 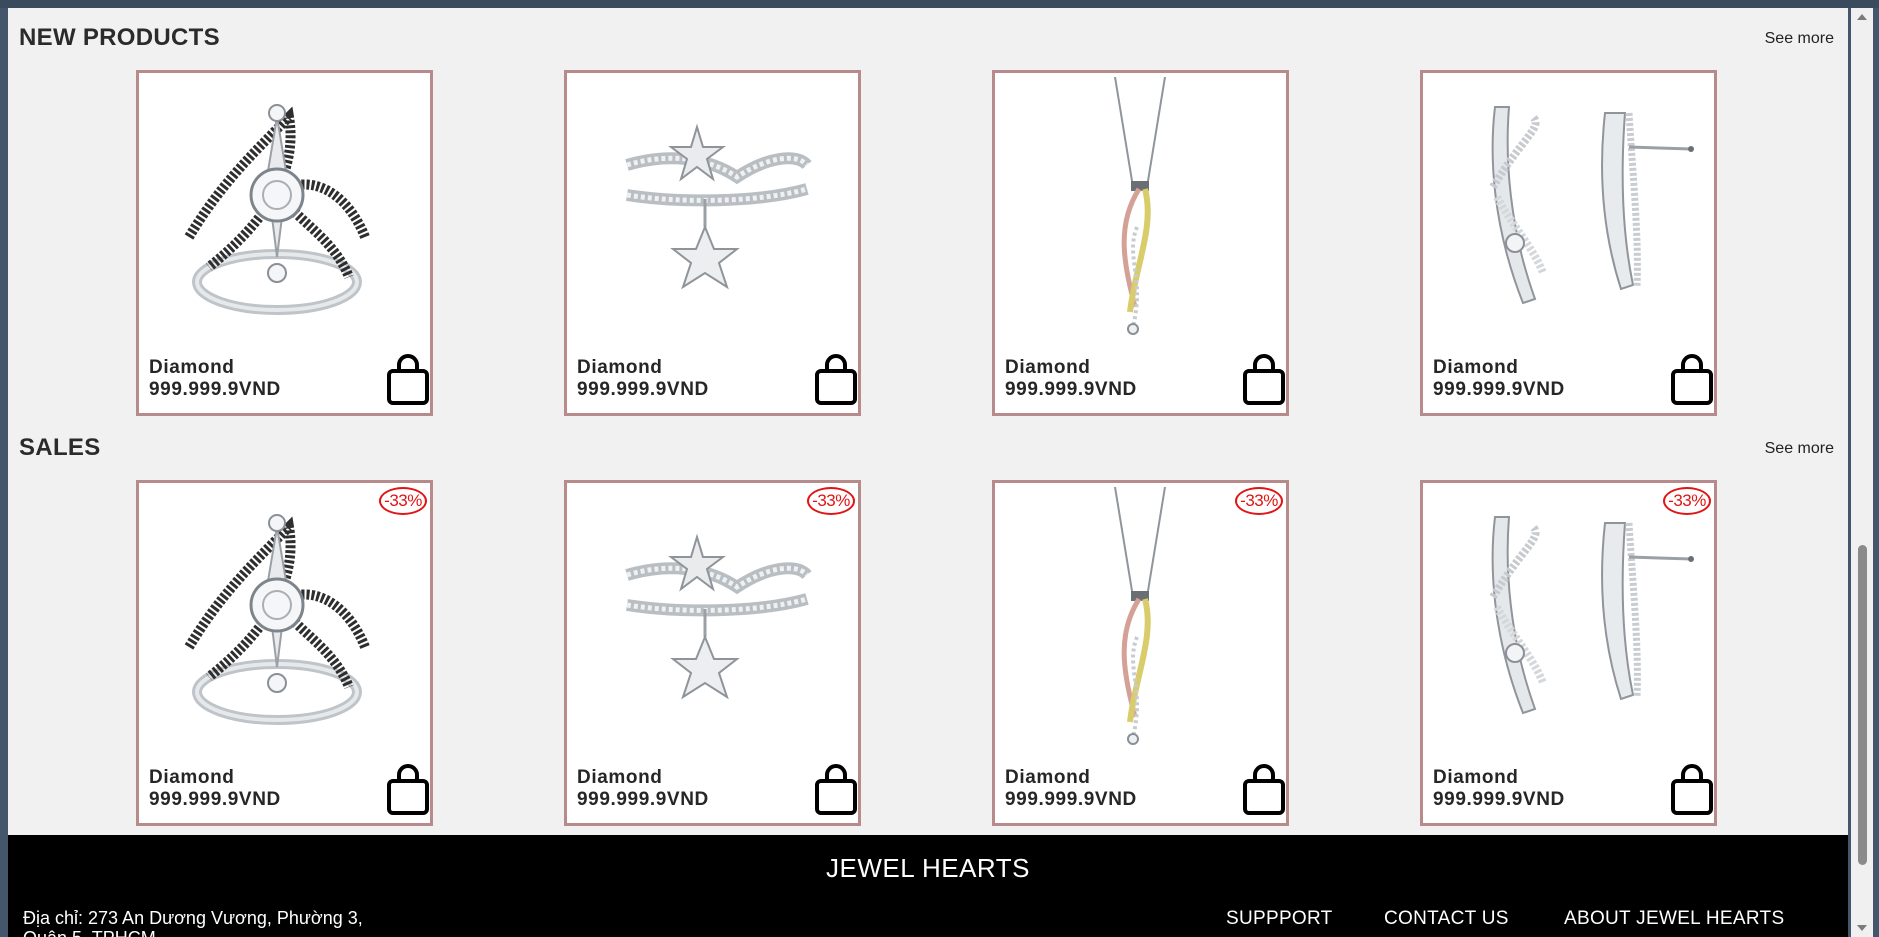 I want to click on vertical-scrollbar, so click(x=1862, y=472).